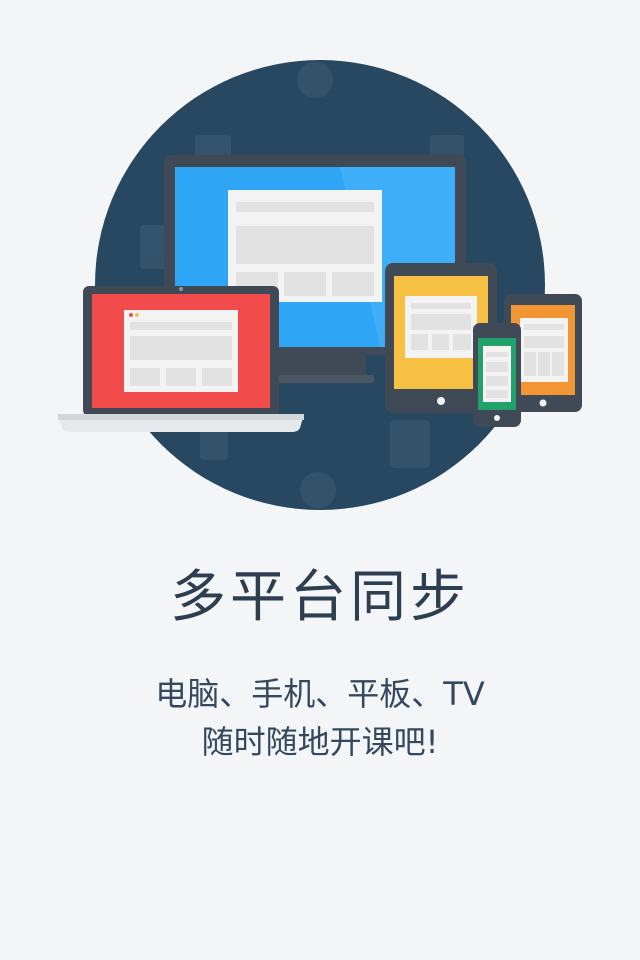 This screenshot has height=960, width=640. Describe the element at coordinates (320, 694) in the screenshot. I see `subtitle-line-1: 电脑、手机、平板、TV` at that location.